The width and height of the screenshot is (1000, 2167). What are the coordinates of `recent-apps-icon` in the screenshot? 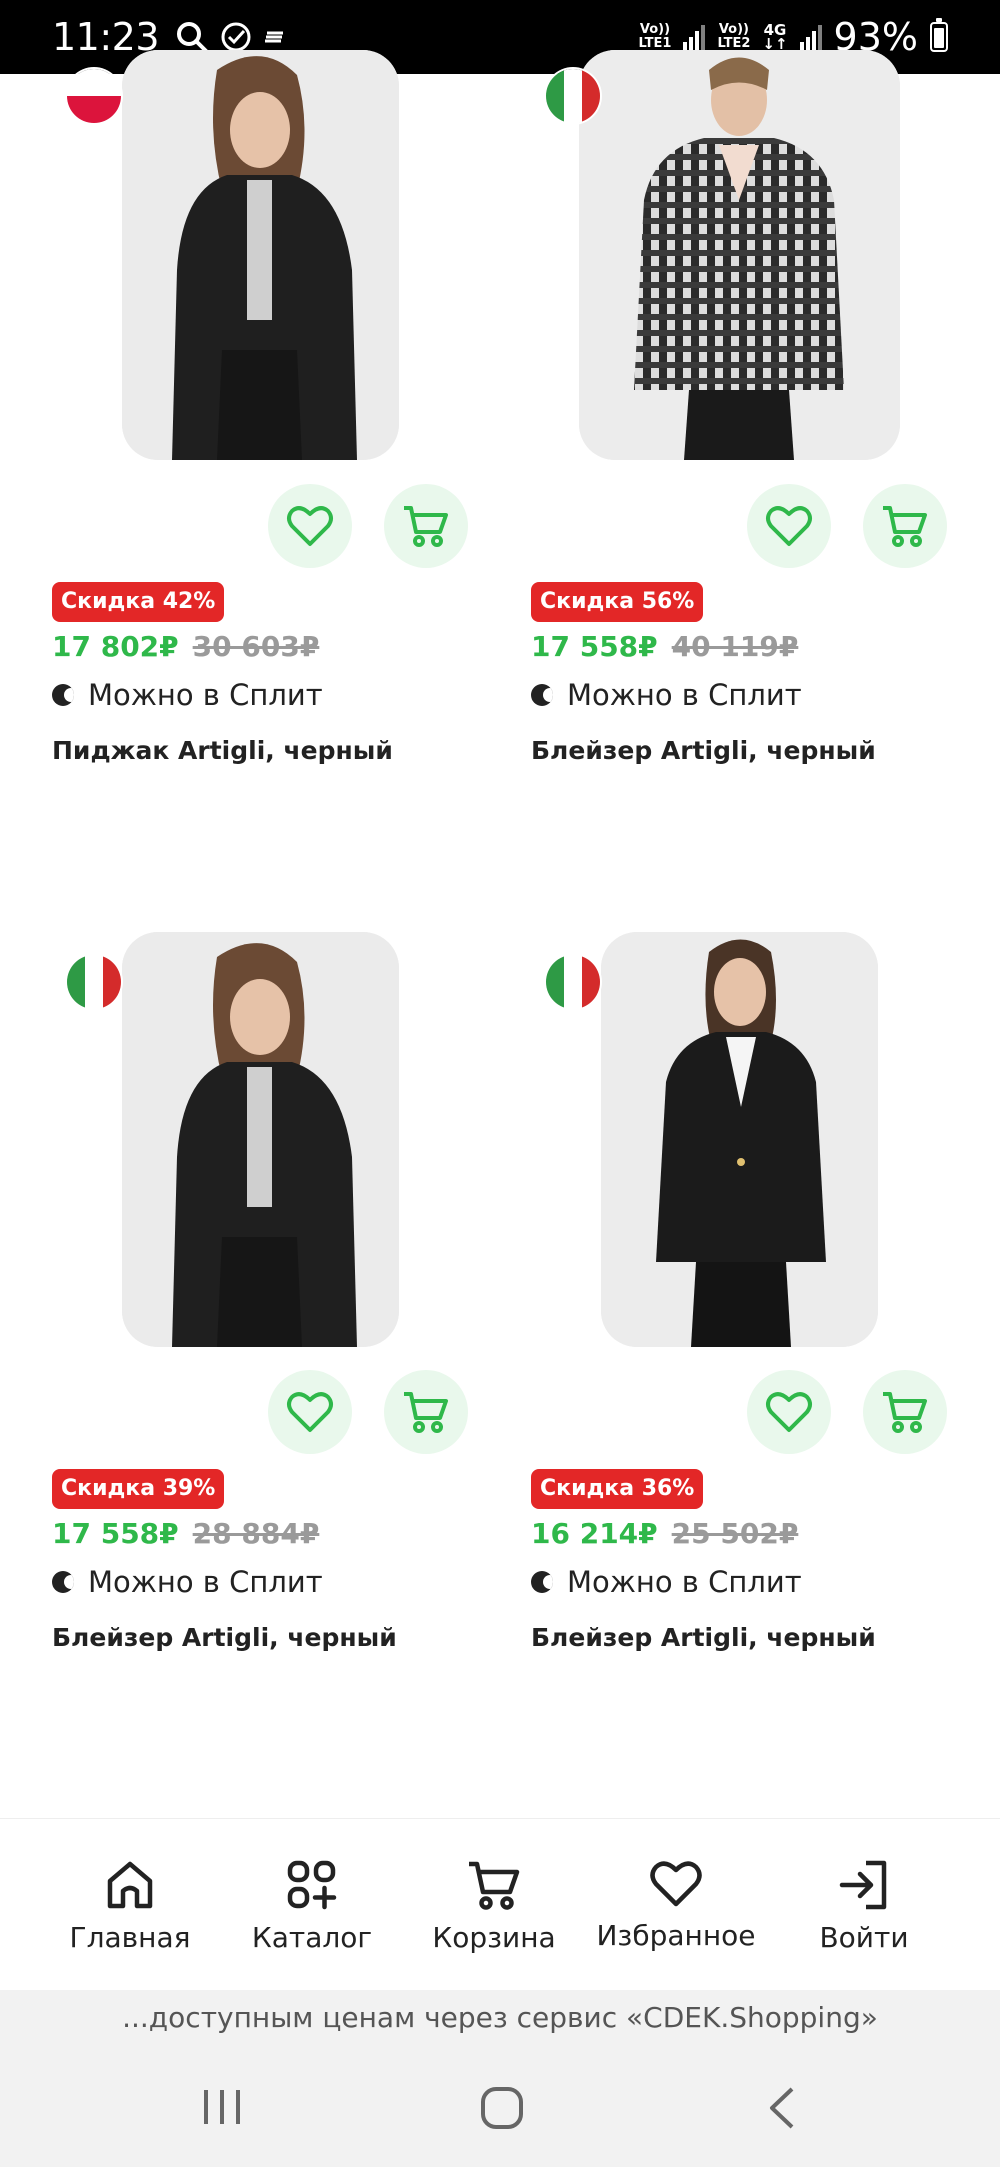 It's located at (222, 2107).